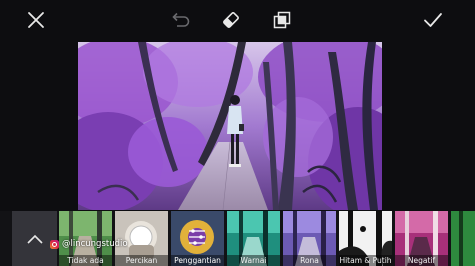 This screenshot has height=266, width=475. I want to click on watermark: @lincungstudio, so click(89, 244).